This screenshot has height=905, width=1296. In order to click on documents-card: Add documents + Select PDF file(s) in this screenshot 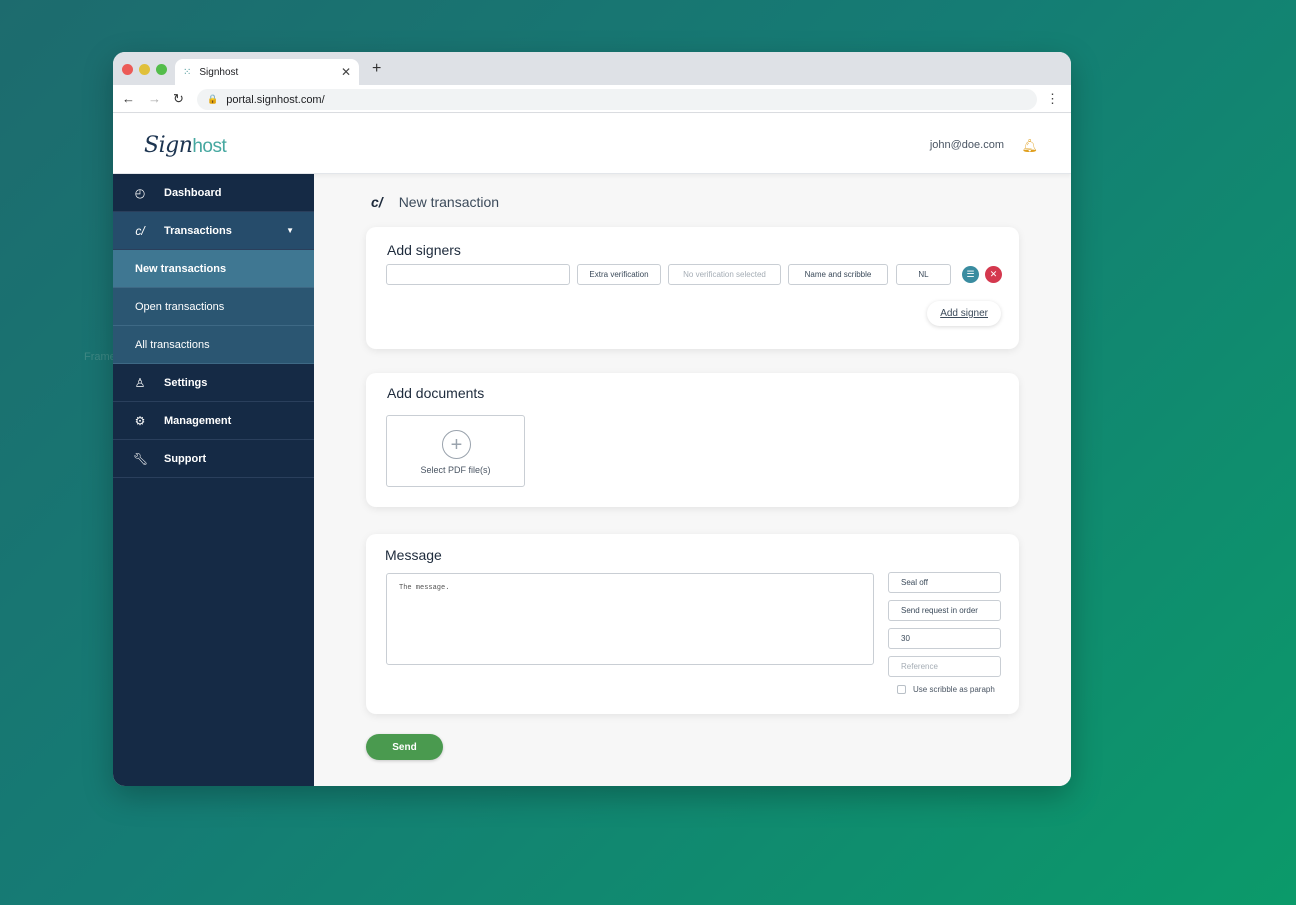, I will do `click(692, 440)`.